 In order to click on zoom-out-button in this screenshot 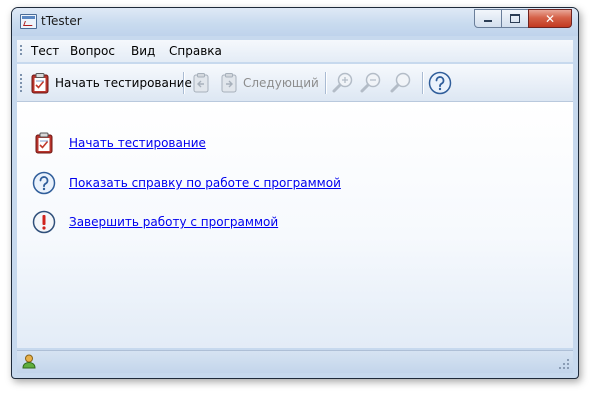, I will do `click(371, 83)`.